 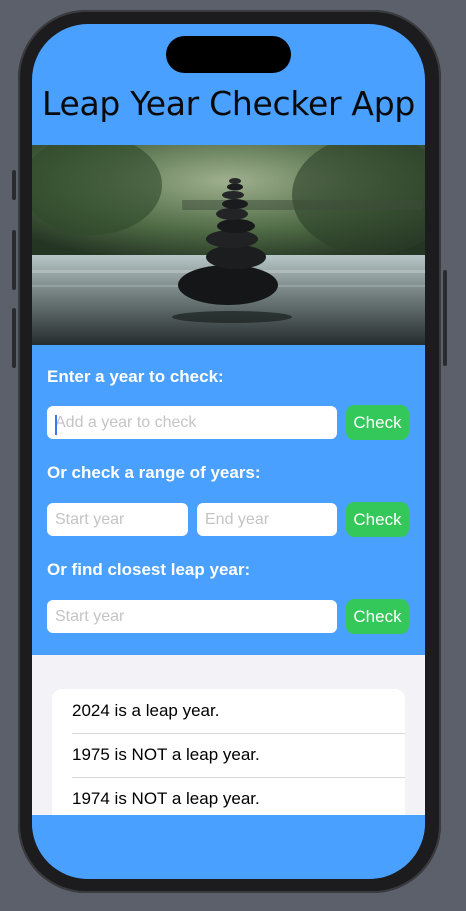 I want to click on year-input, so click(x=192, y=422).